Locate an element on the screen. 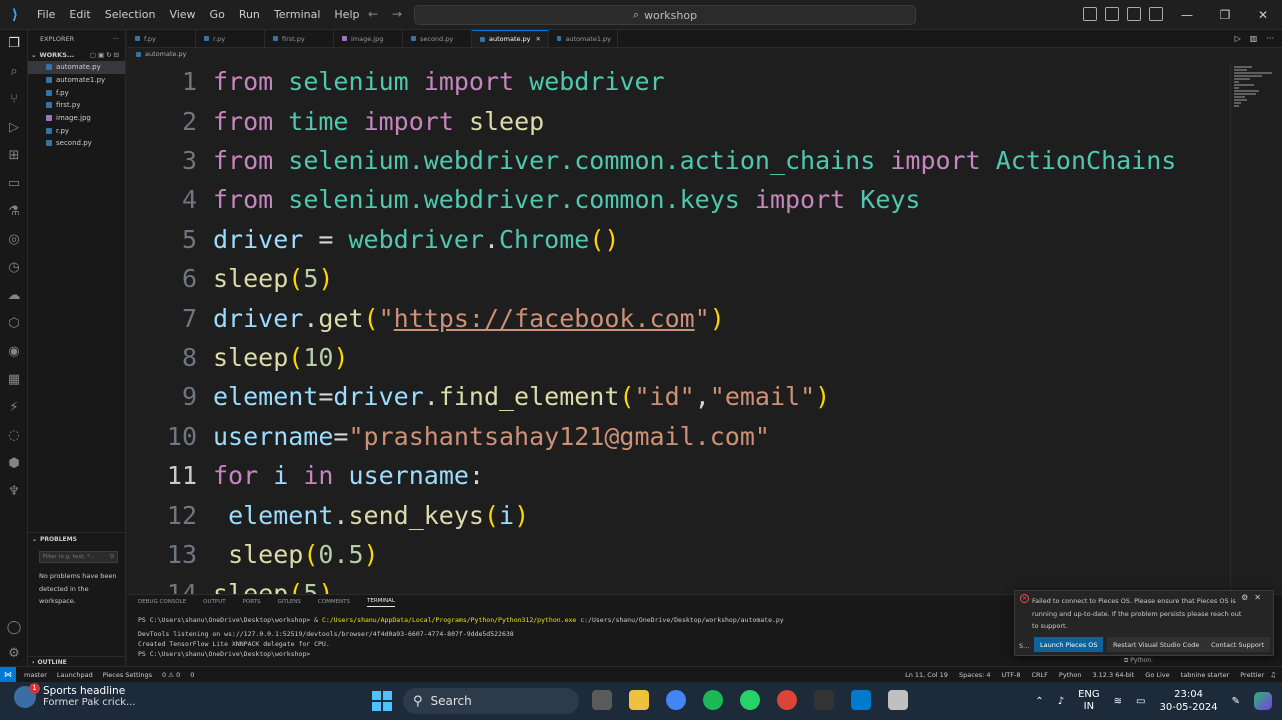  editor-tab: second.py is located at coordinates (437, 38).